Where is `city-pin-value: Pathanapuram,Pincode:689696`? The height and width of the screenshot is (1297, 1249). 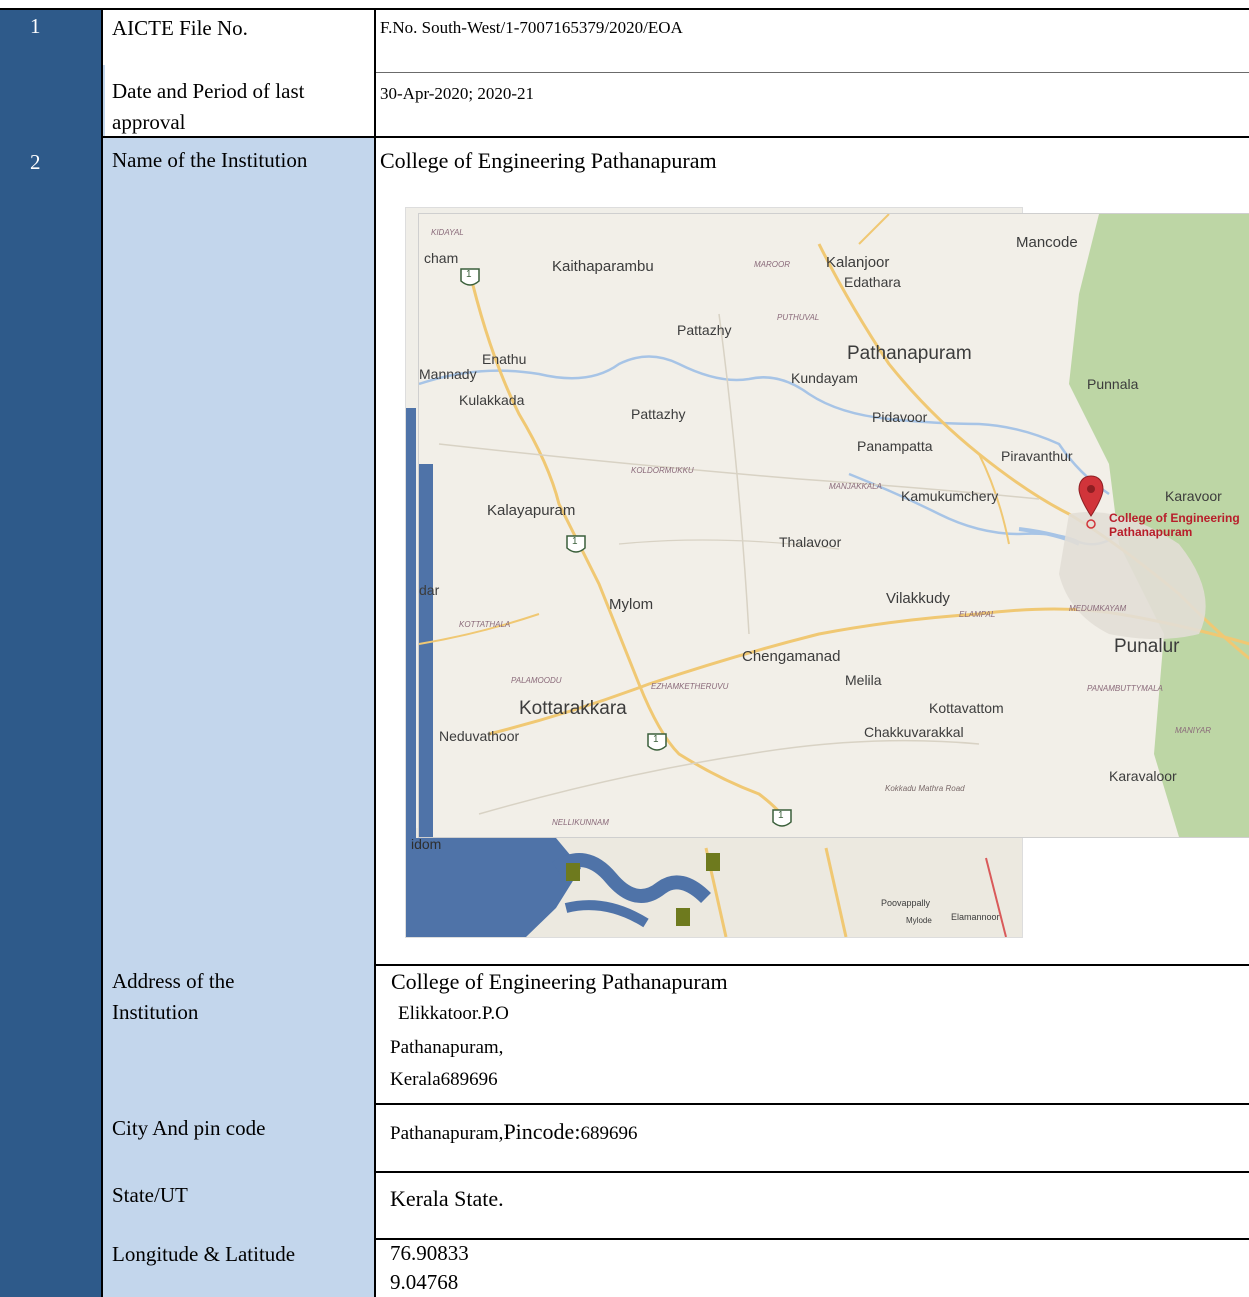 city-pin-value: Pathanapuram,Pincode:689696 is located at coordinates (513, 1132).